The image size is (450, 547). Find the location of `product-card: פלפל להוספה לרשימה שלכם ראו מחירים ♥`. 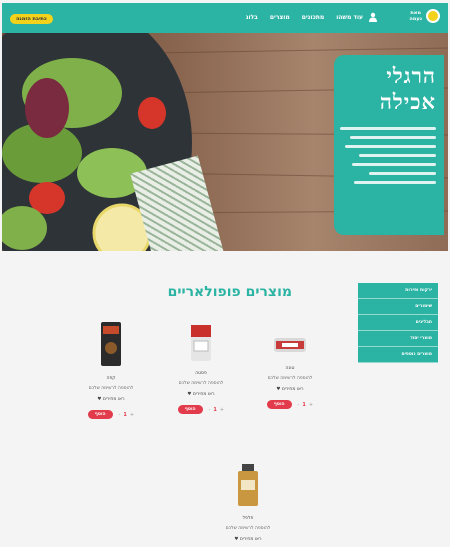

product-card: פלפל להוספה לרשימה שלכם ראו מחירים ♥ is located at coordinates (248, 502).